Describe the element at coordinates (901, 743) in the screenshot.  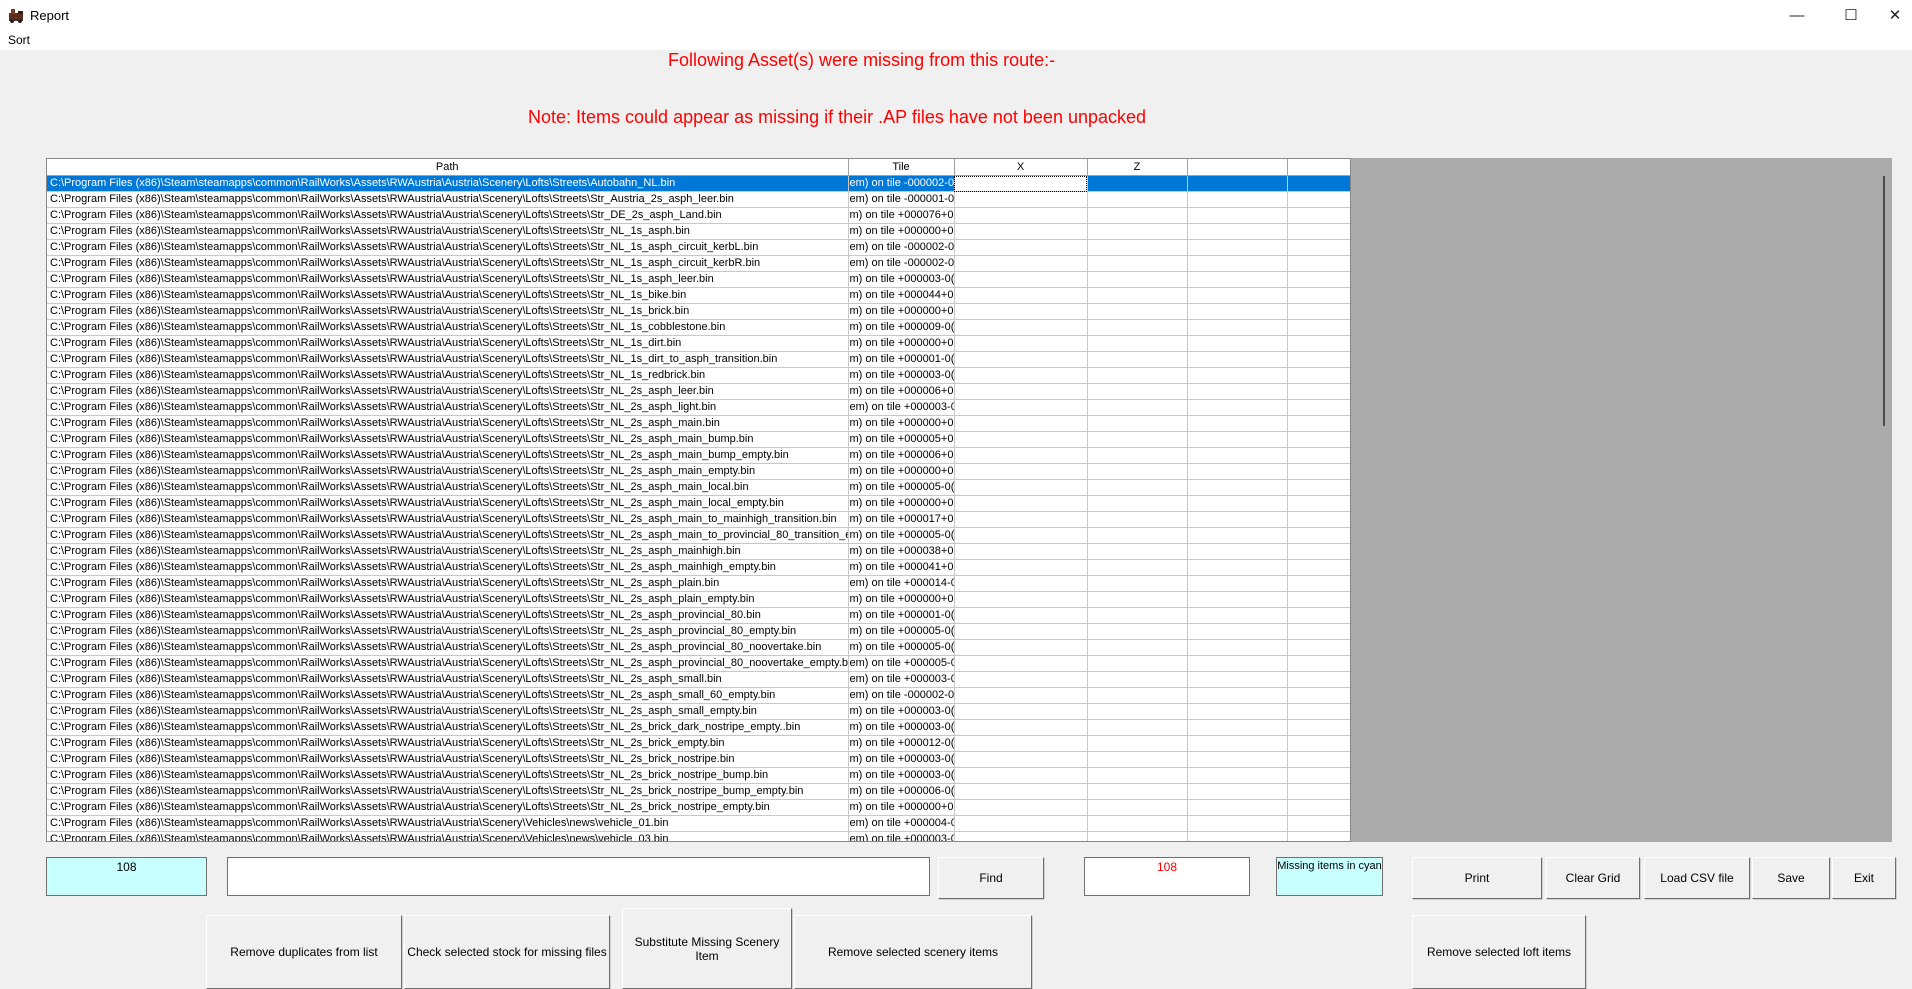
I see `cell-tile: m) on tile +000012-0(` at that location.